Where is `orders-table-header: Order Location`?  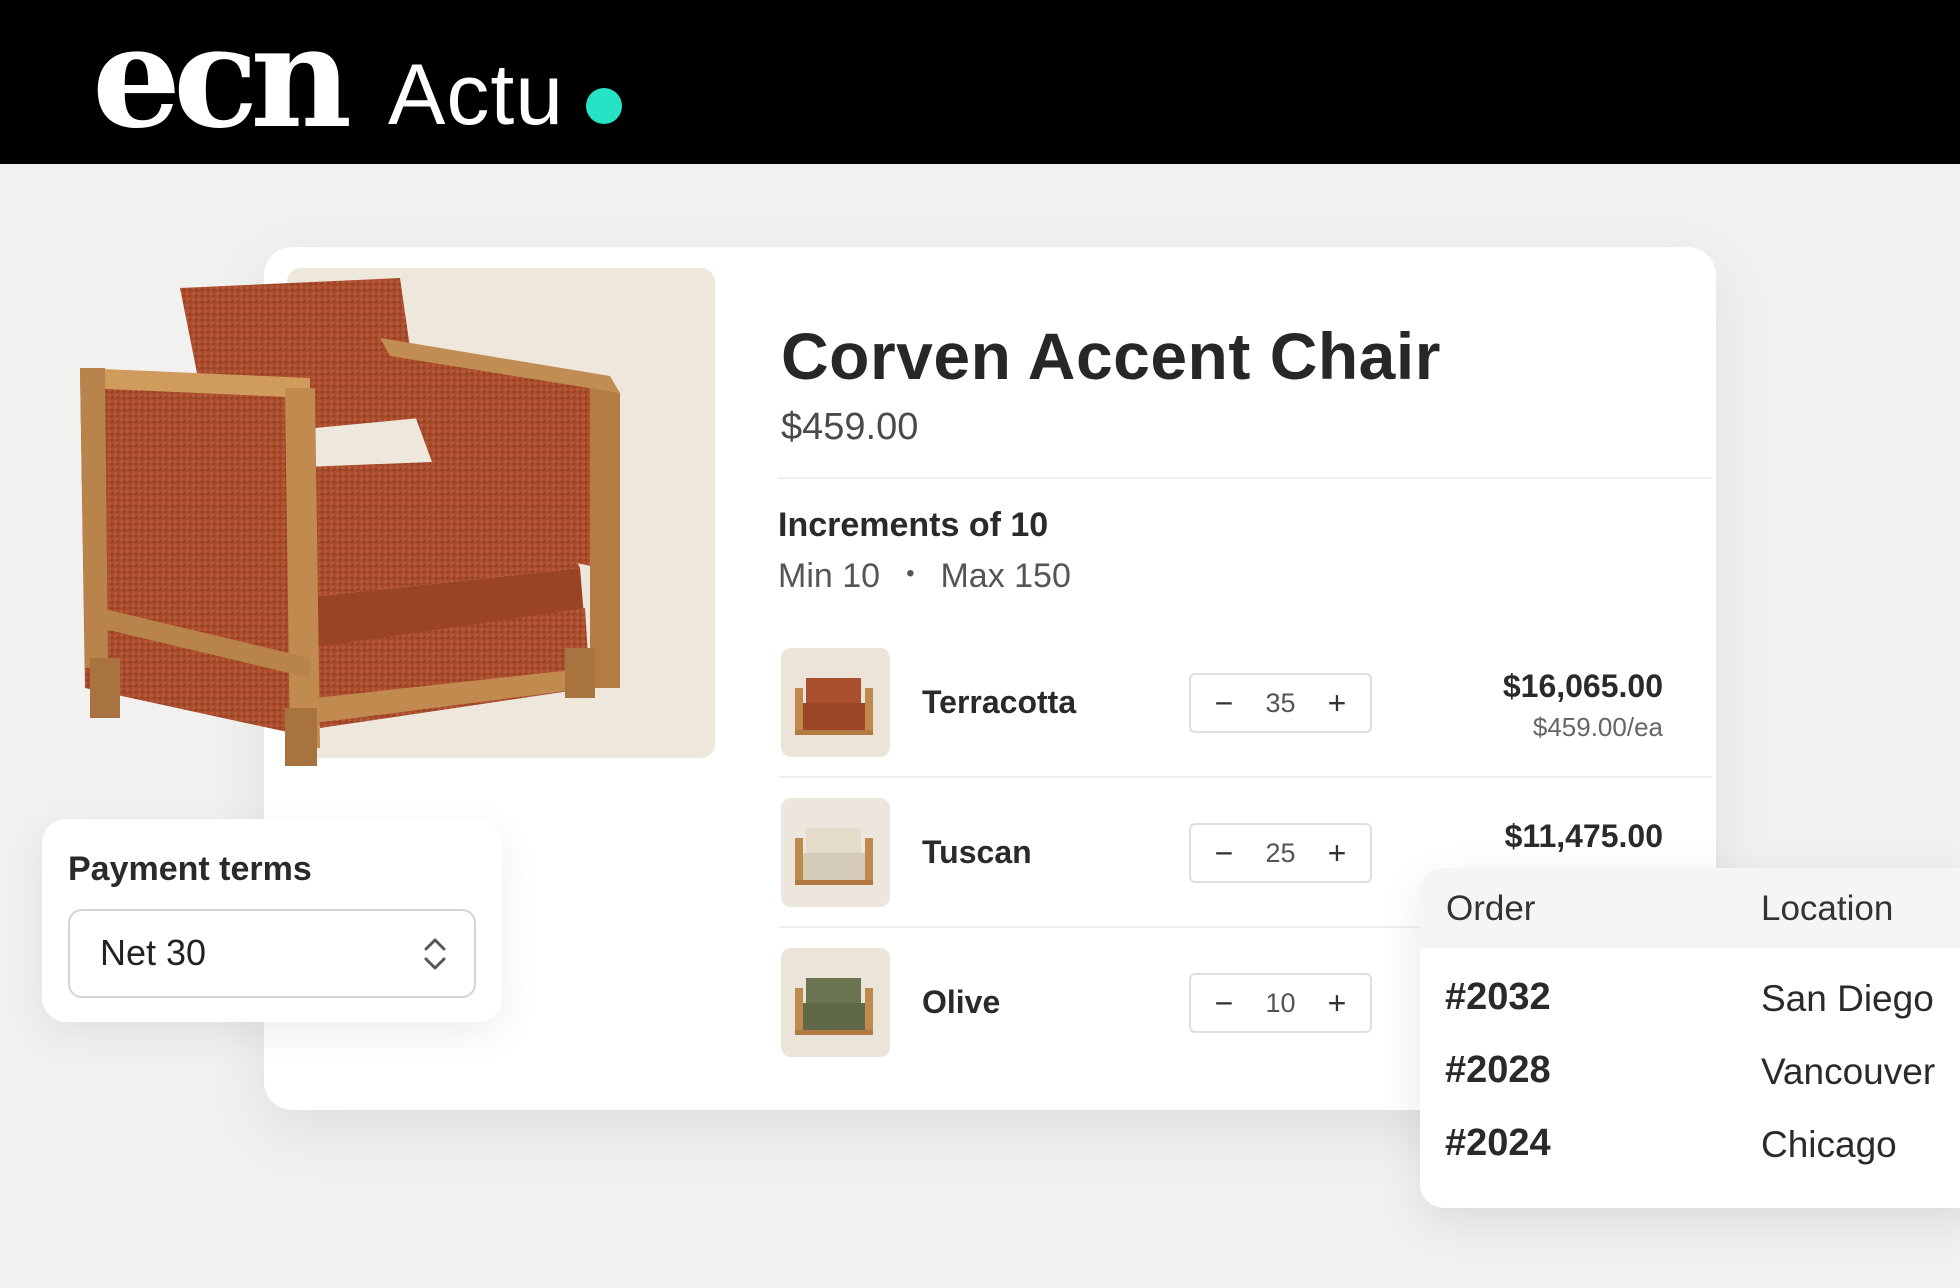
orders-table-header: Order Location is located at coordinates (1690, 908).